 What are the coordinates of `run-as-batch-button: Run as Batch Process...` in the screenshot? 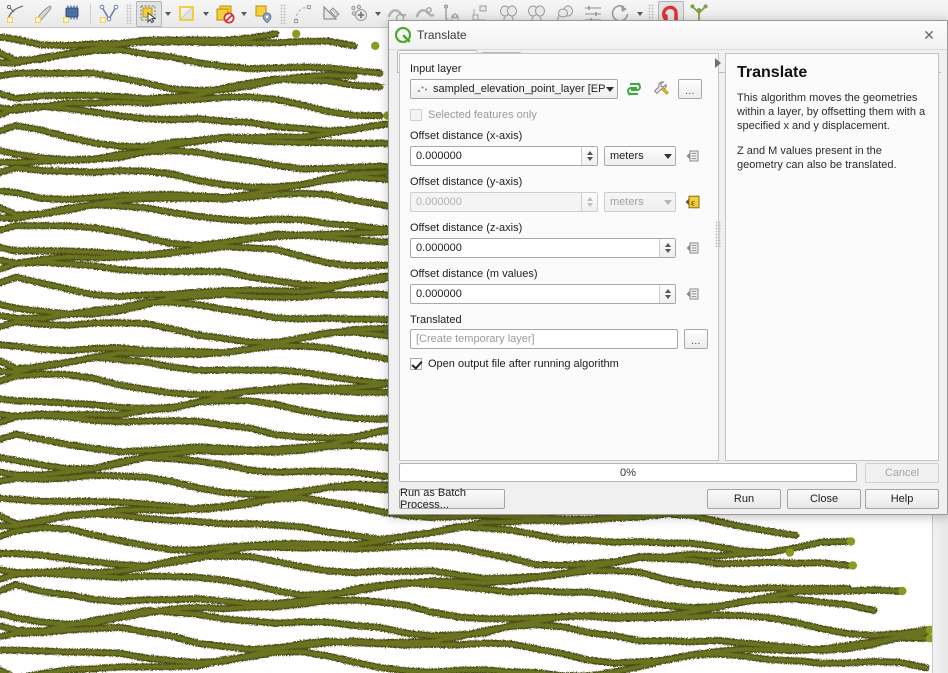 It's located at (452, 499).